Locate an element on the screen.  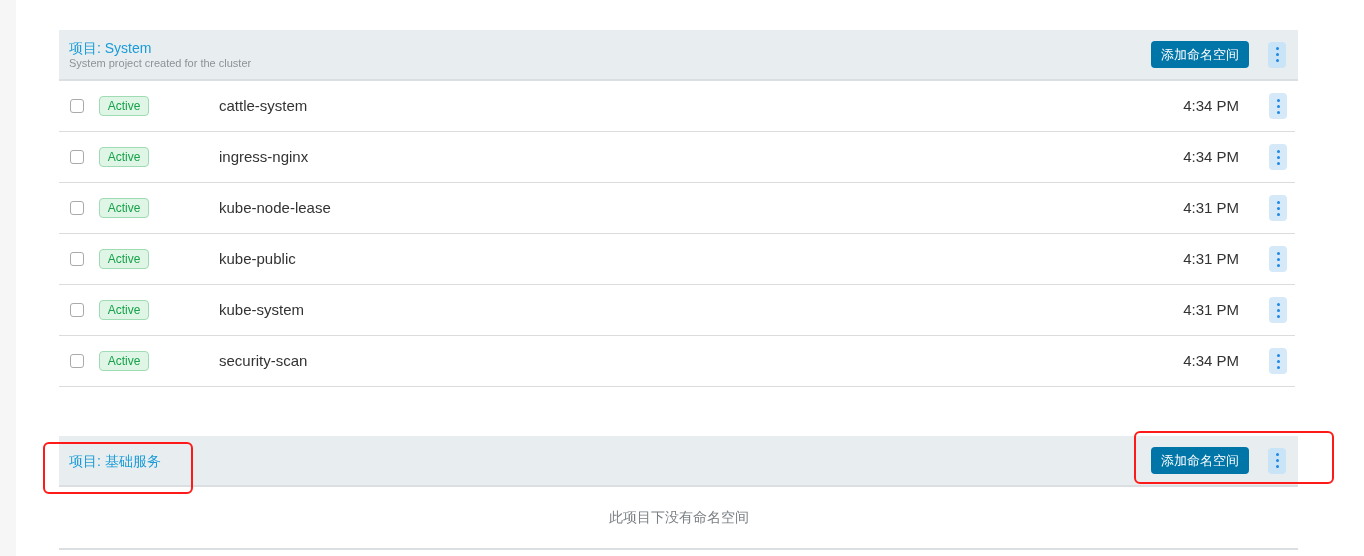
project-title: 项目: 基础服务 is located at coordinates (115, 460).